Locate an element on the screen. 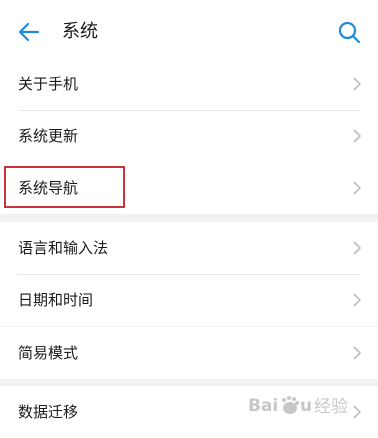 Image resolution: width=378 pixels, height=438 pixels. menu-item-label: 语言和输入法 is located at coordinates (63, 248).